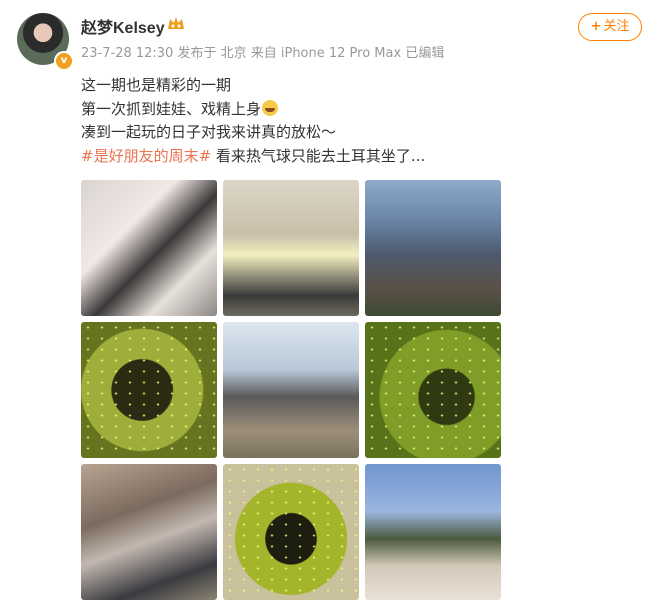 The width and height of the screenshot is (660, 600). What do you see at coordinates (433, 248) in the screenshot?
I see `photo-city-view-evening` at bounding box center [433, 248].